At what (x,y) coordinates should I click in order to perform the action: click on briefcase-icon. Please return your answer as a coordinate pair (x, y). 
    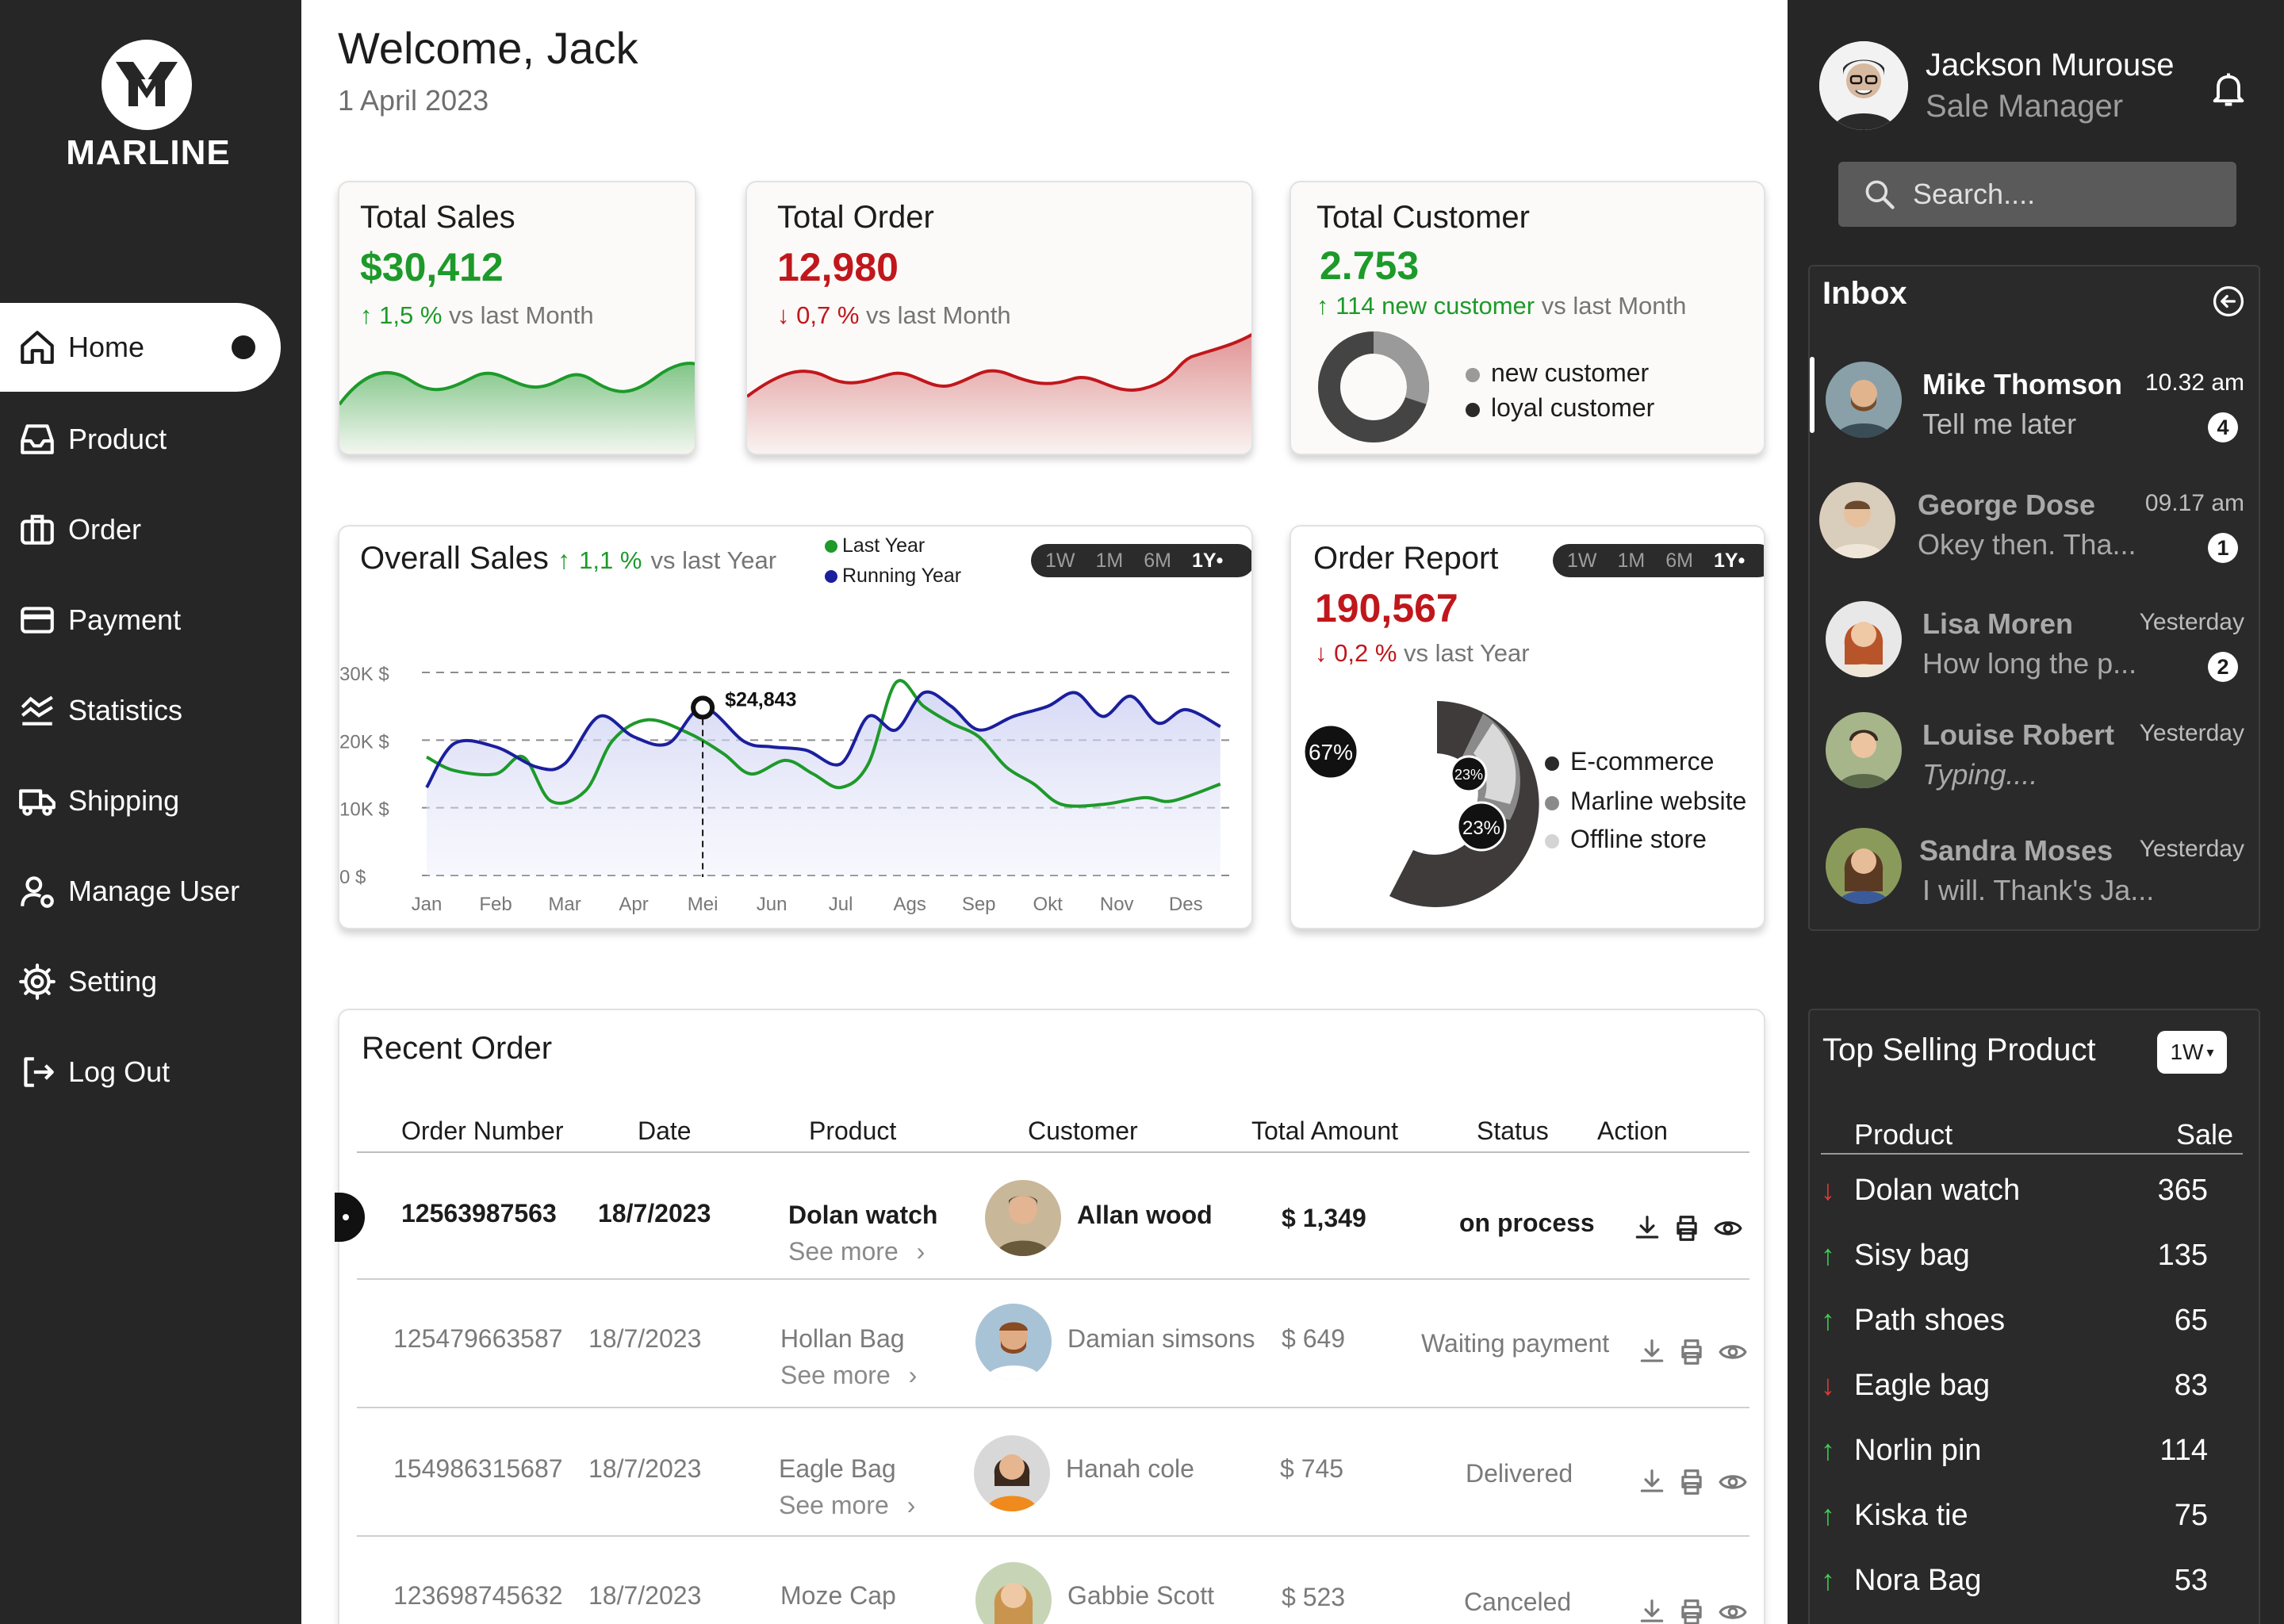
    Looking at the image, I should click on (37, 530).